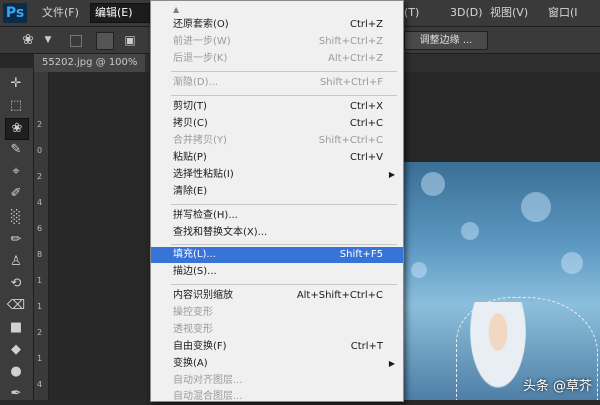  I want to click on history-brush-tool-icon: ⟲, so click(16, 284).